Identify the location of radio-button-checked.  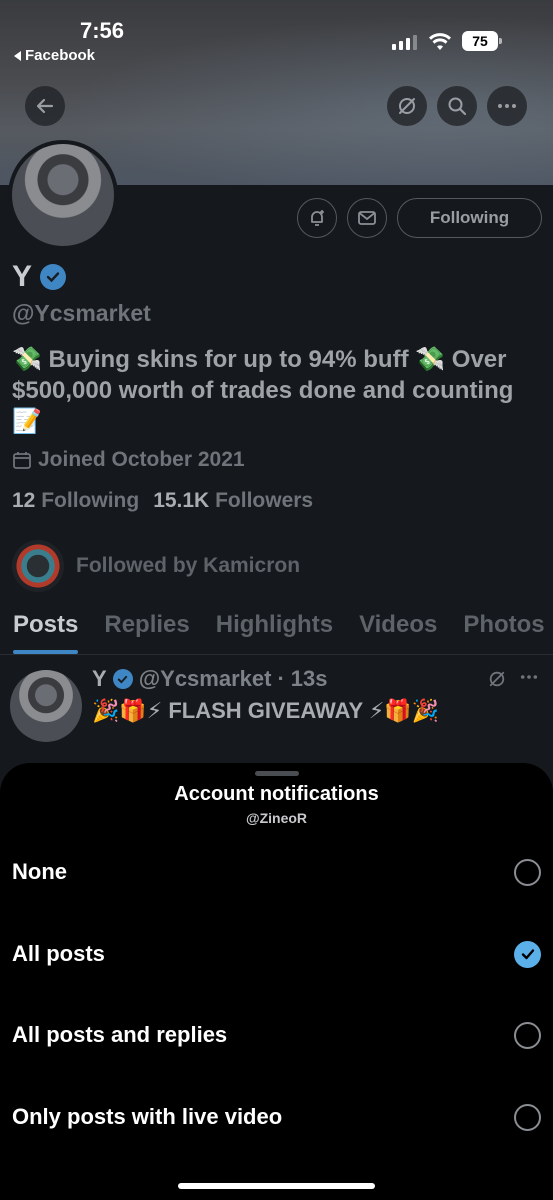
(527, 954).